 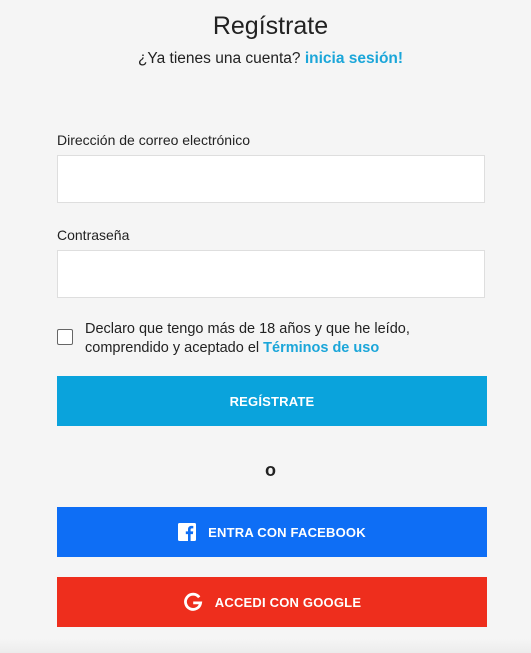 What do you see at coordinates (153, 140) in the screenshot?
I see `email-label: Dirección de correo electrónico` at bounding box center [153, 140].